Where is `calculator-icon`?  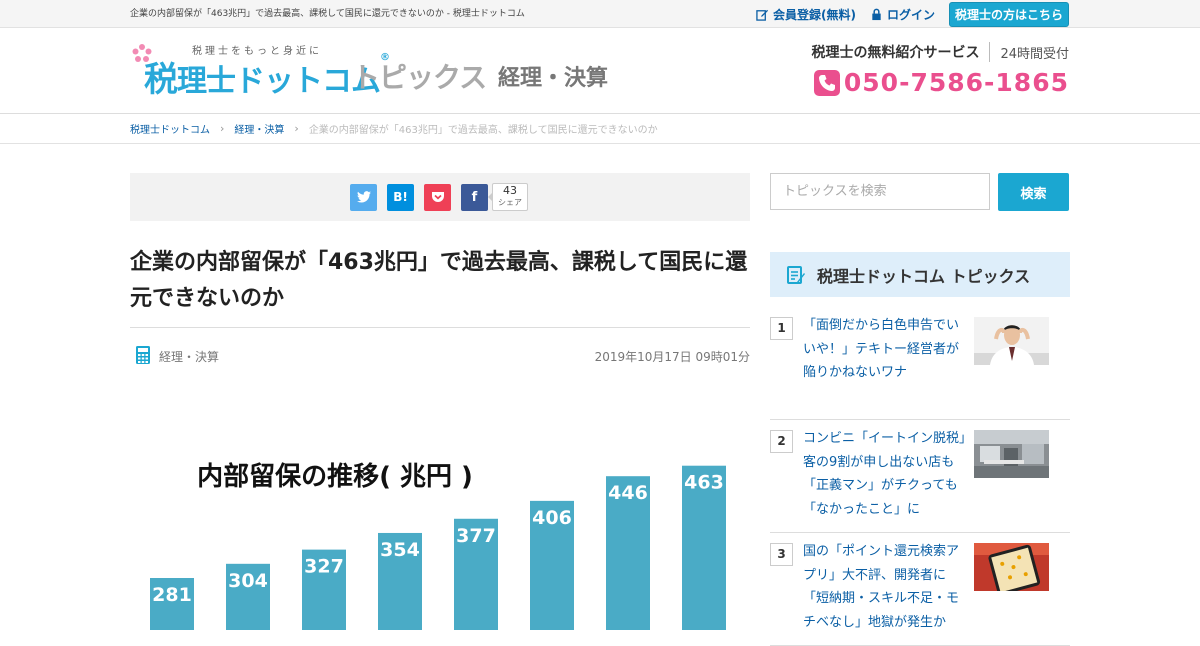 calculator-icon is located at coordinates (143, 355).